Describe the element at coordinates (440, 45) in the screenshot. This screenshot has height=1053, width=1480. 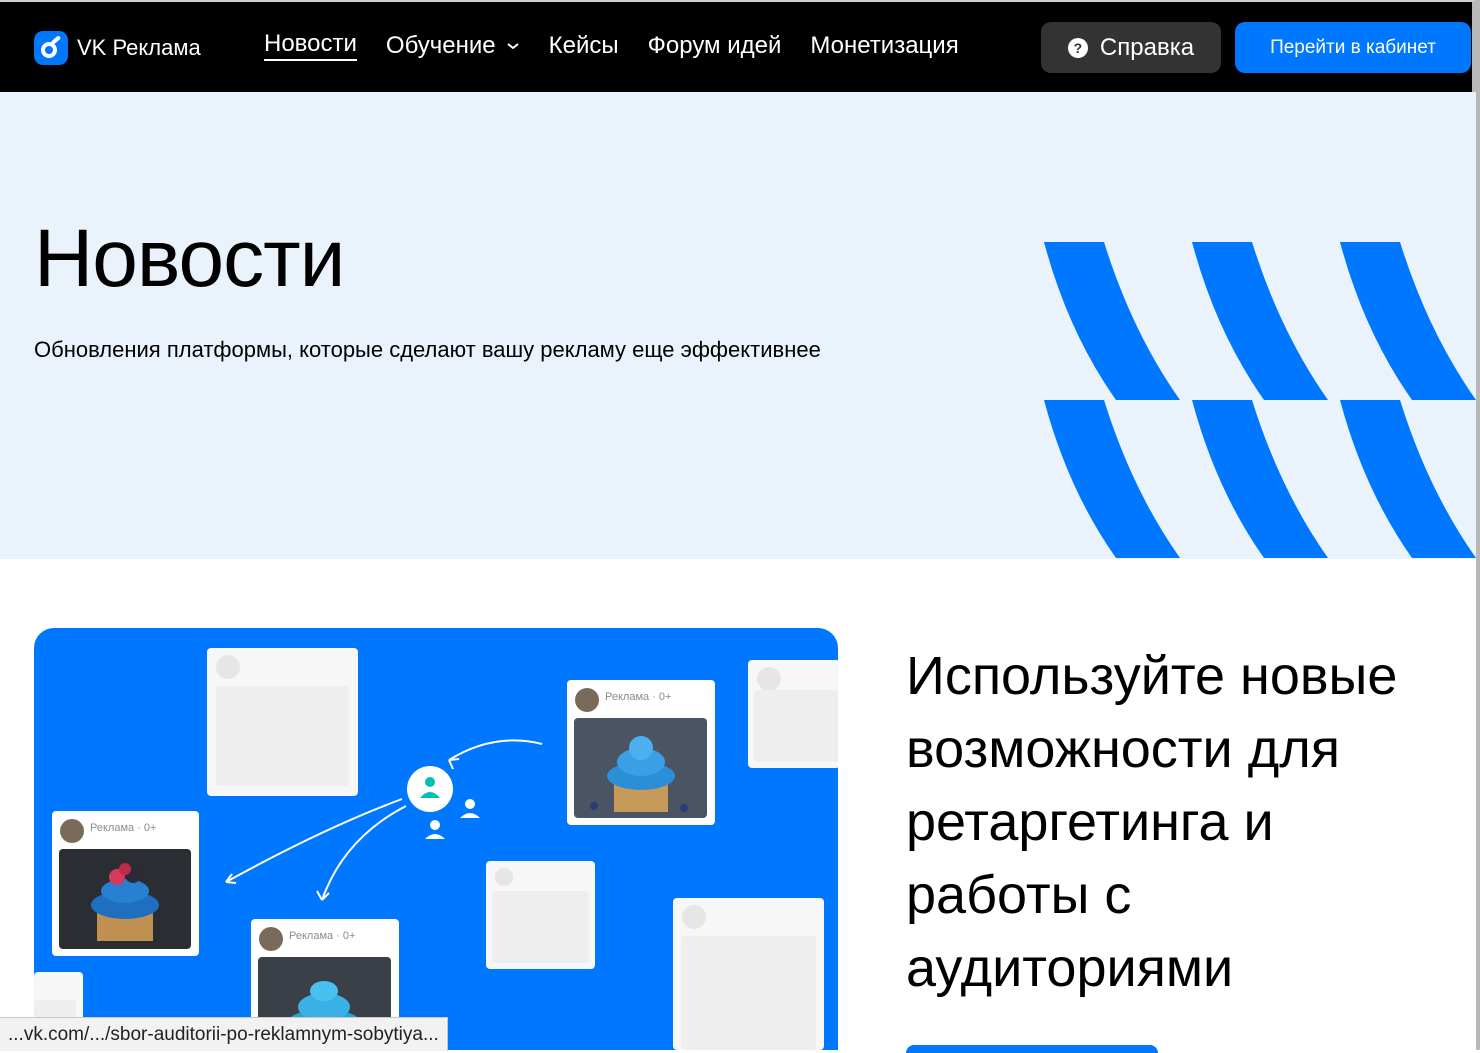
I see `nav-learning-label: Обучение` at that location.